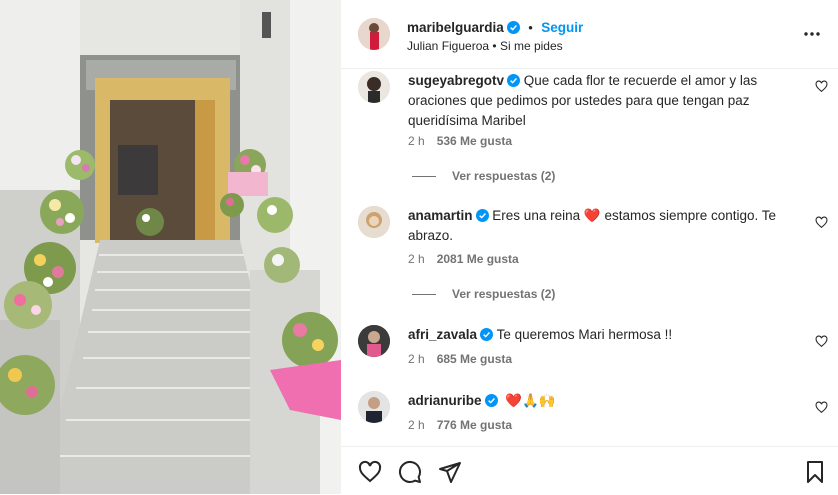  Describe the element at coordinates (815, 472) in the screenshot. I see `bookmark-icon` at that location.